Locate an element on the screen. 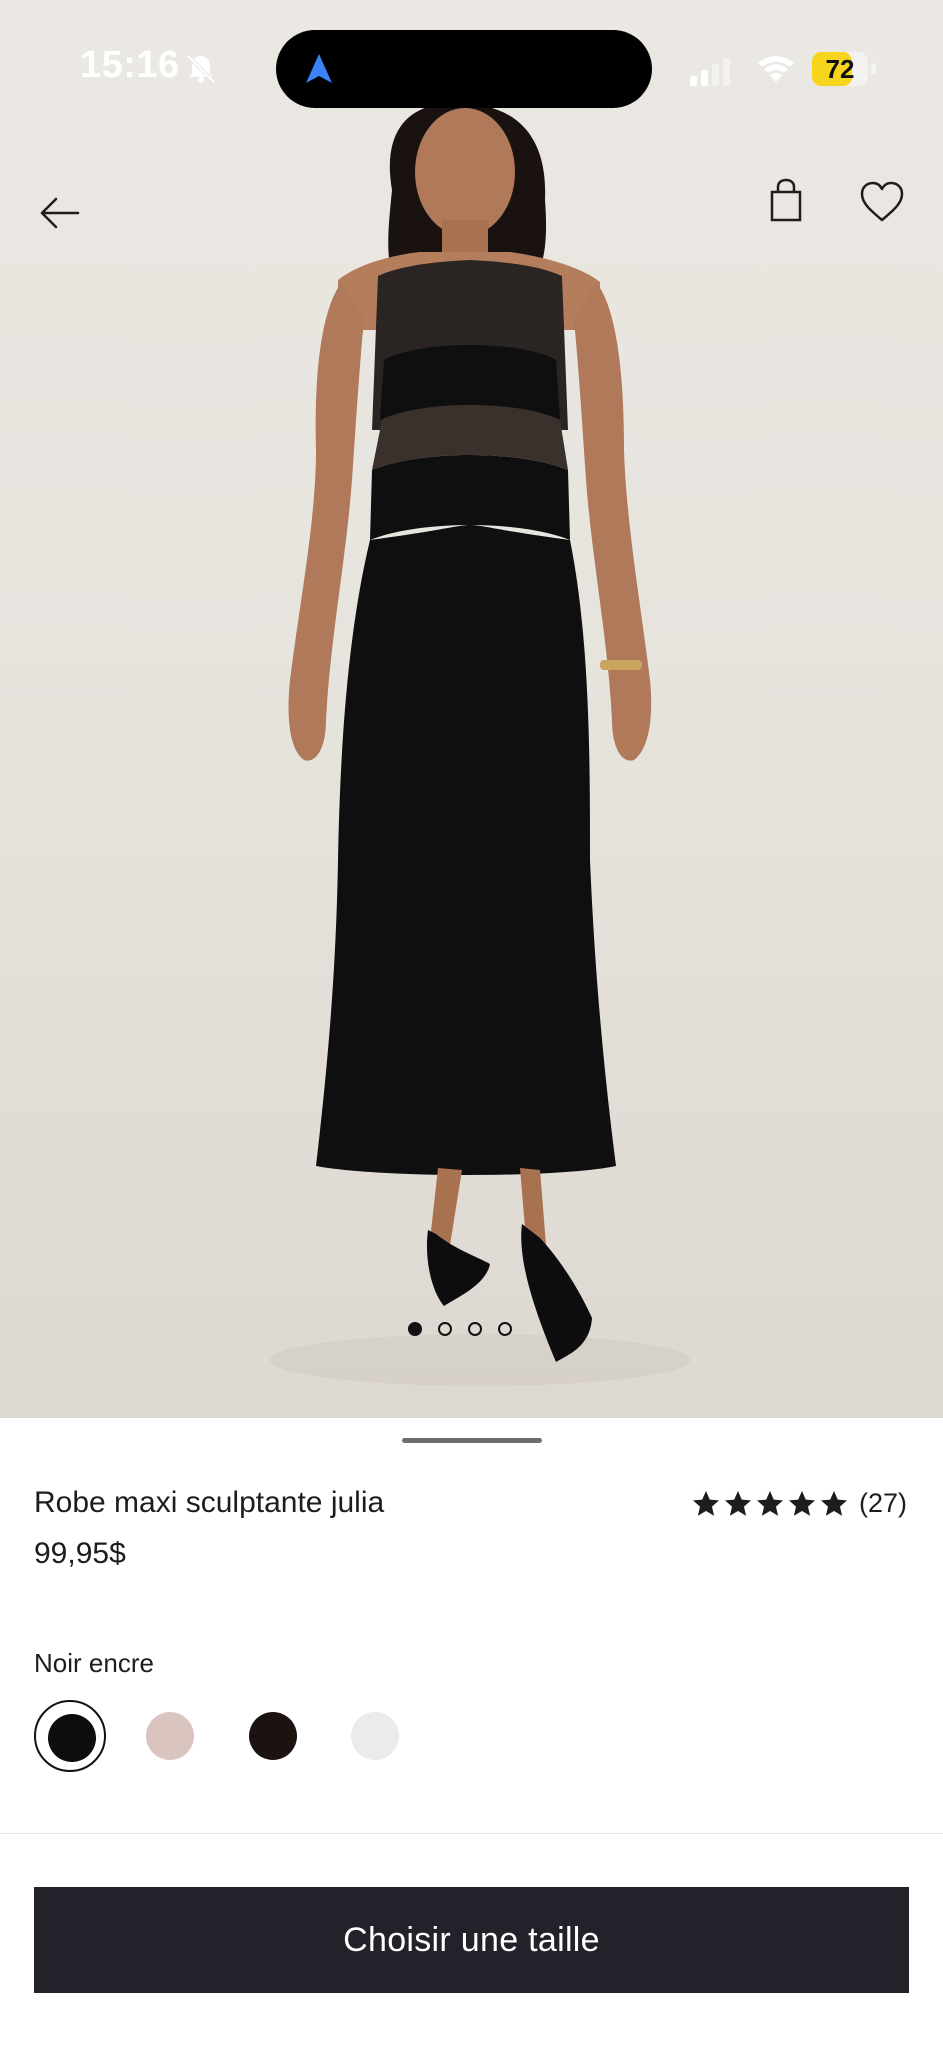 The height and width of the screenshot is (2048, 943). choose-size-button: Choisir une taille is located at coordinates (471, 1940).